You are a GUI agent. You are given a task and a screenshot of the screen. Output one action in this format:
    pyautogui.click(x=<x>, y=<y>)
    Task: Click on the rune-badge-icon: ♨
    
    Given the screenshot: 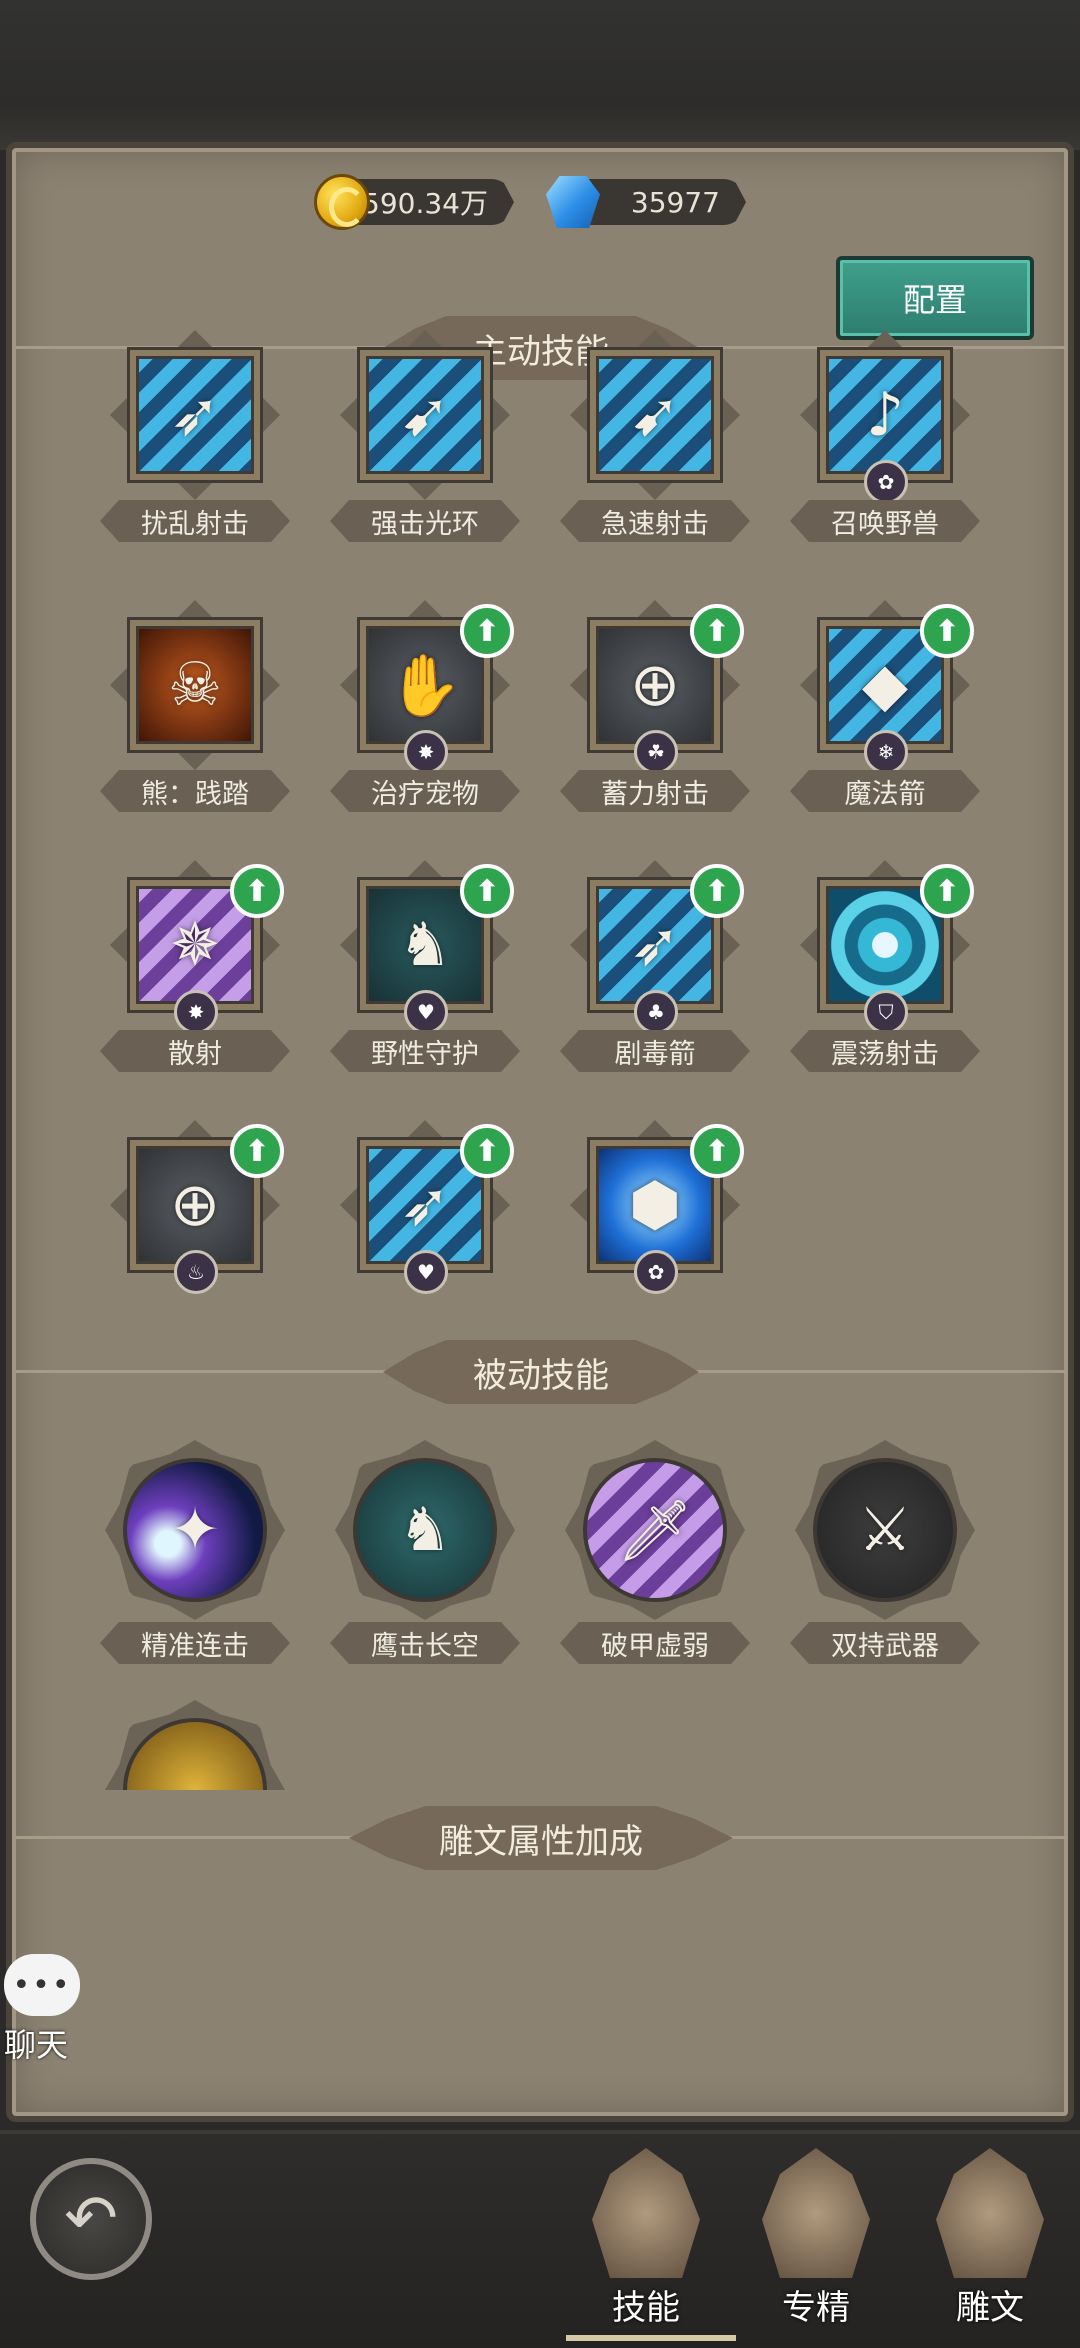 What is the action you would take?
    pyautogui.click(x=196, y=1272)
    